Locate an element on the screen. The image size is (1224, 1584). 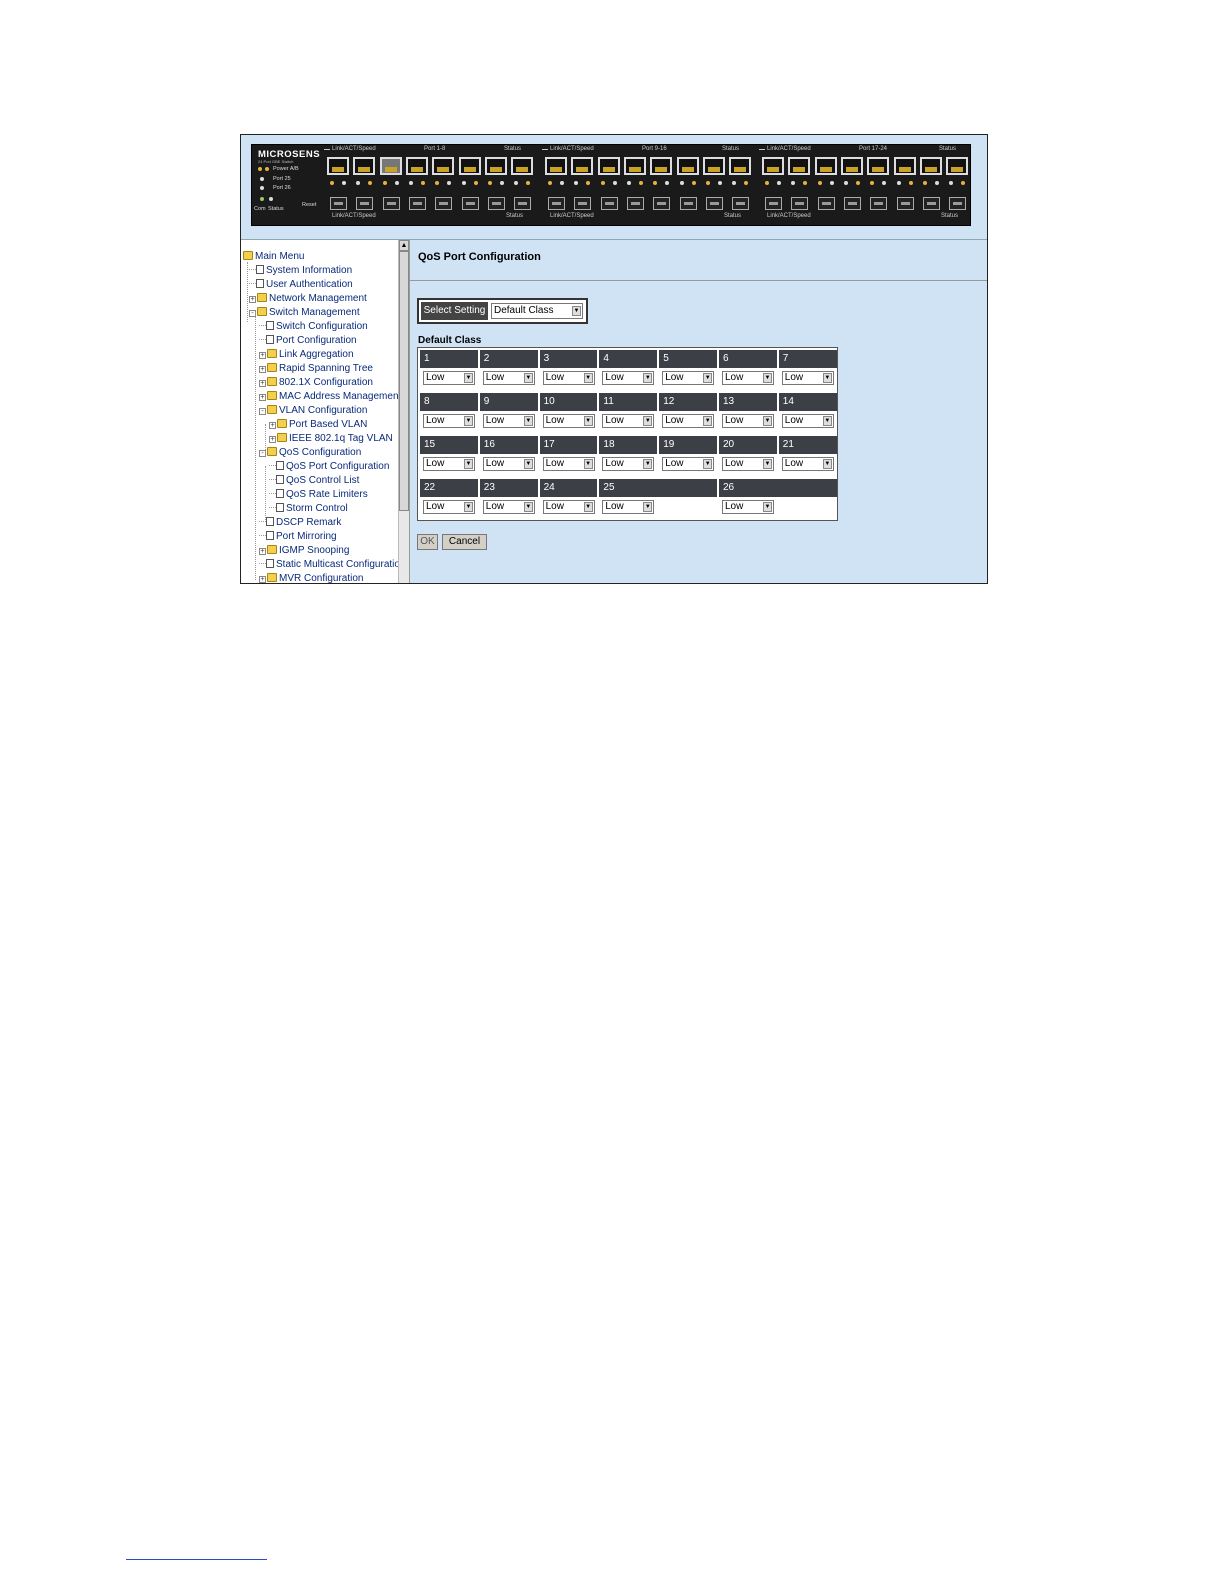
sidebar-item: QoS Rate Limiters is located at coordinates (318, 494).